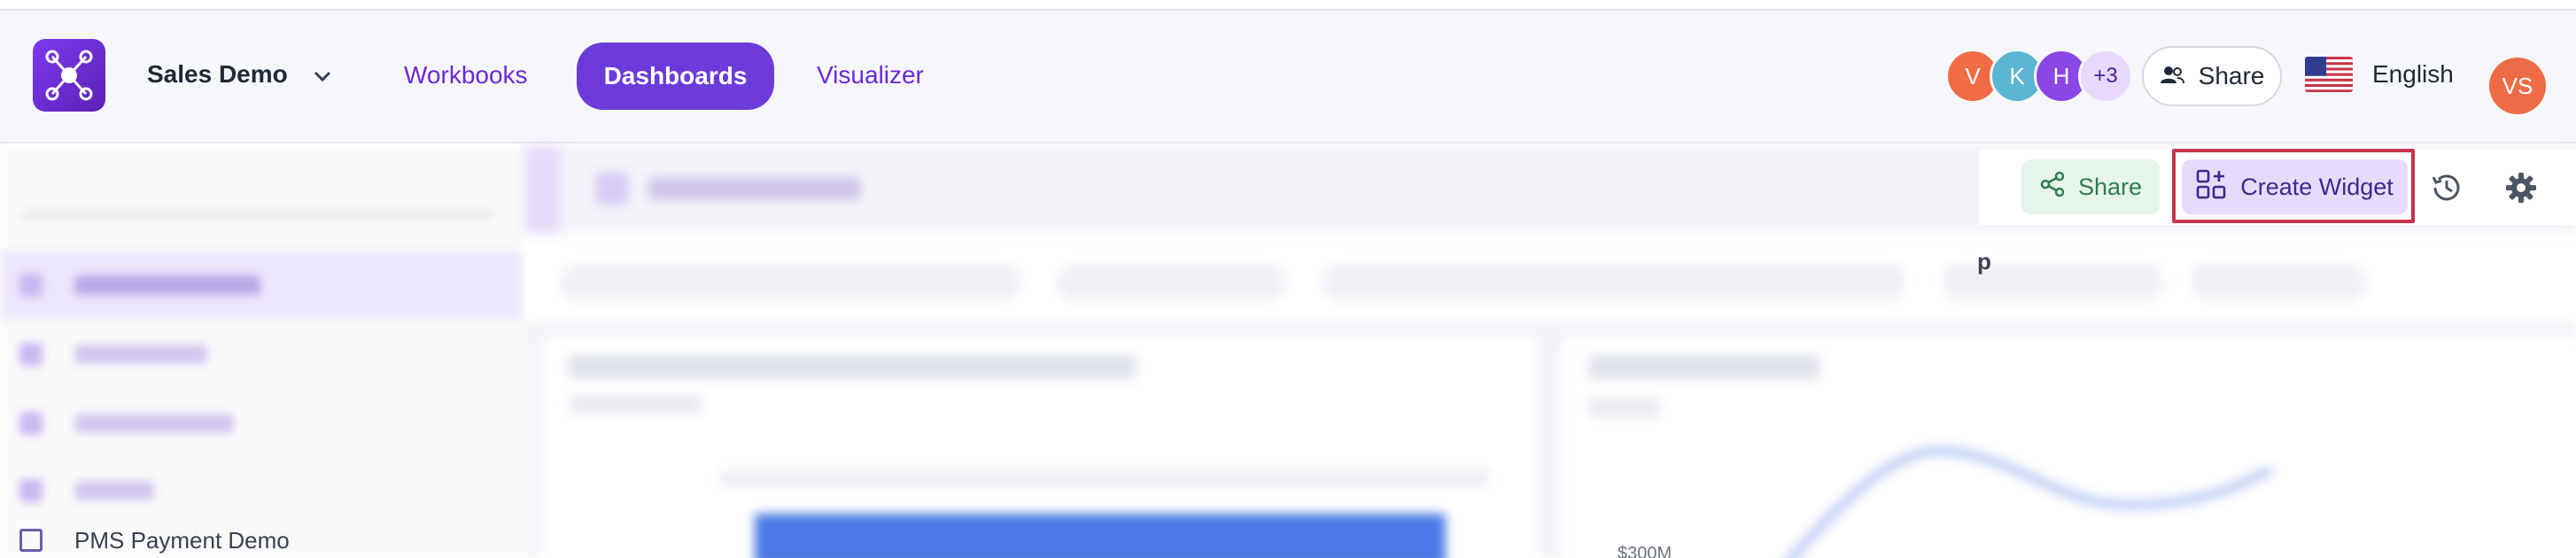  What do you see at coordinates (2329, 74) in the screenshot?
I see `us-flag-icon` at bounding box center [2329, 74].